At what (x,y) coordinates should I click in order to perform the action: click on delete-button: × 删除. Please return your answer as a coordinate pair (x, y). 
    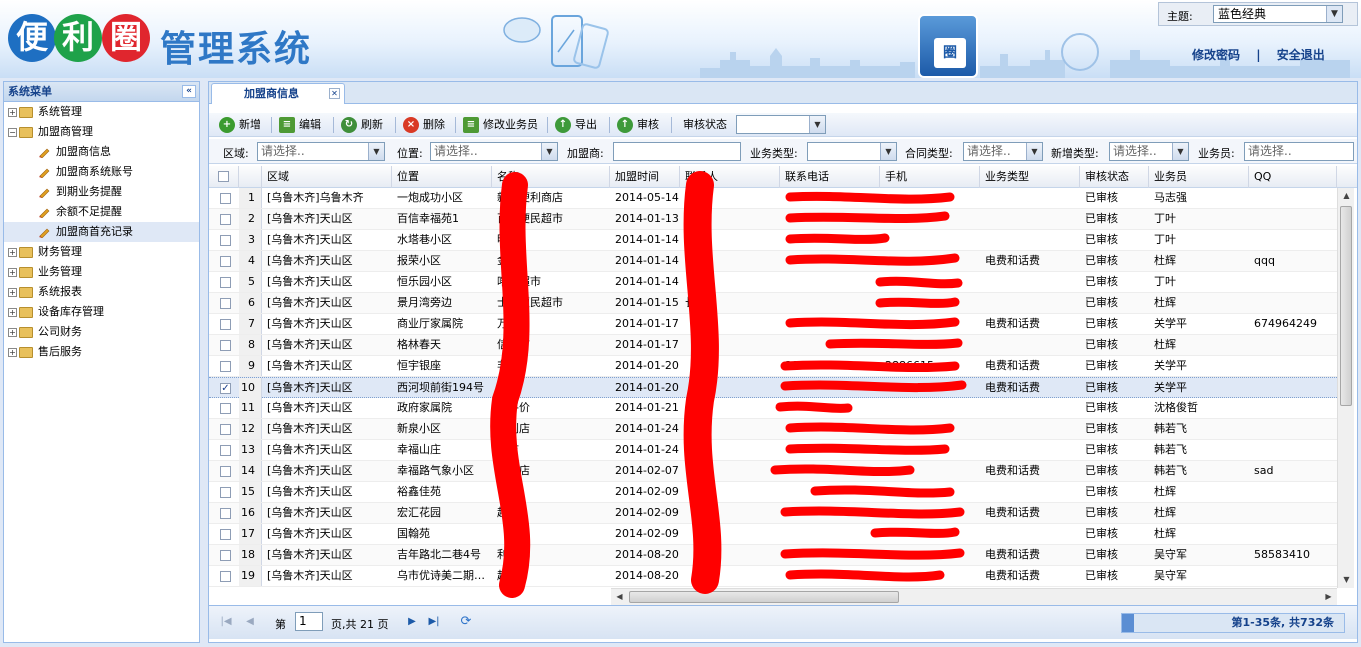
    Looking at the image, I should click on (424, 125).